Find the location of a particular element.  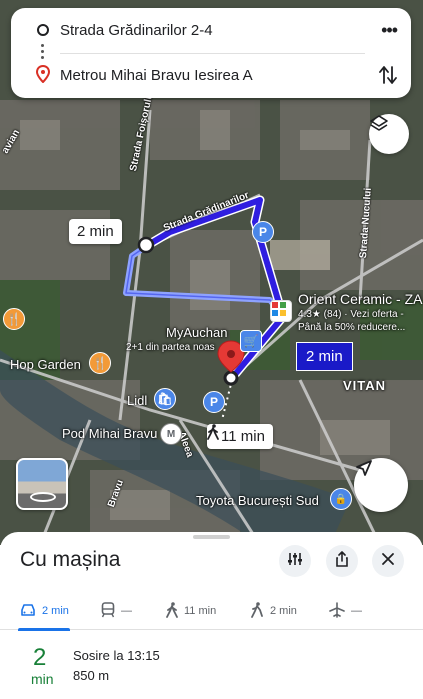

walk-time-bubble: 11 min is located at coordinates (240, 436).